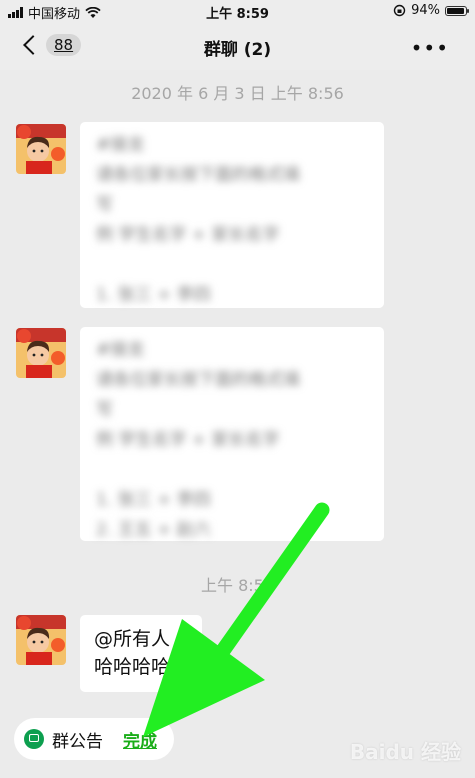 Image resolution: width=475 pixels, height=778 pixels. What do you see at coordinates (77, 741) in the screenshot?
I see `group-notice-label: 群公告` at bounding box center [77, 741].